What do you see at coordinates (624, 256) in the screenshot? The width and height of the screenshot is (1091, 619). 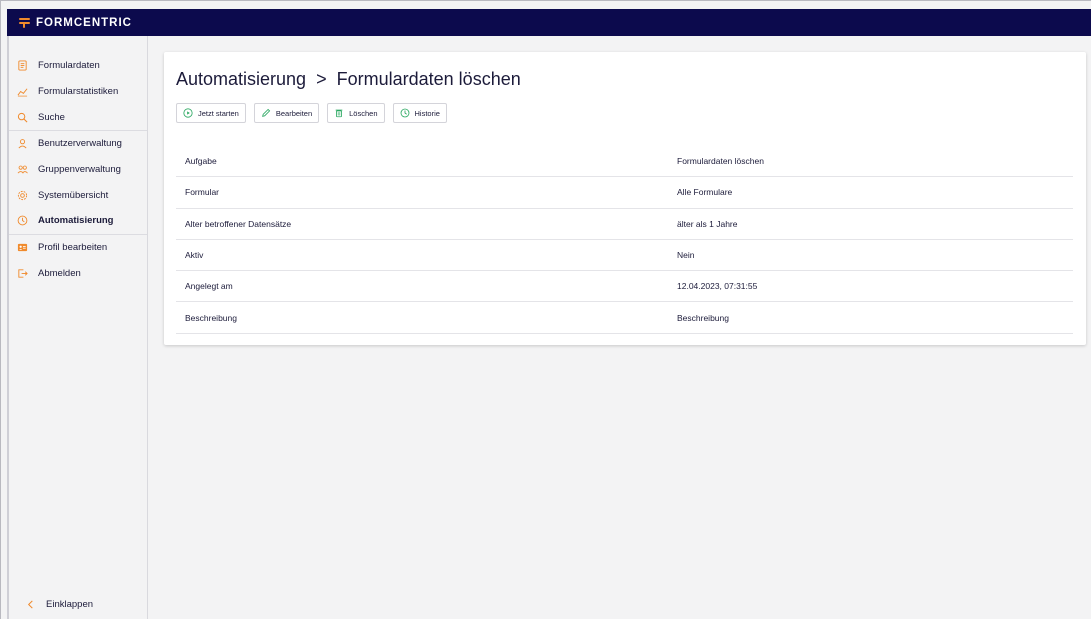 I see `table-row: Aktiv Nein` at bounding box center [624, 256].